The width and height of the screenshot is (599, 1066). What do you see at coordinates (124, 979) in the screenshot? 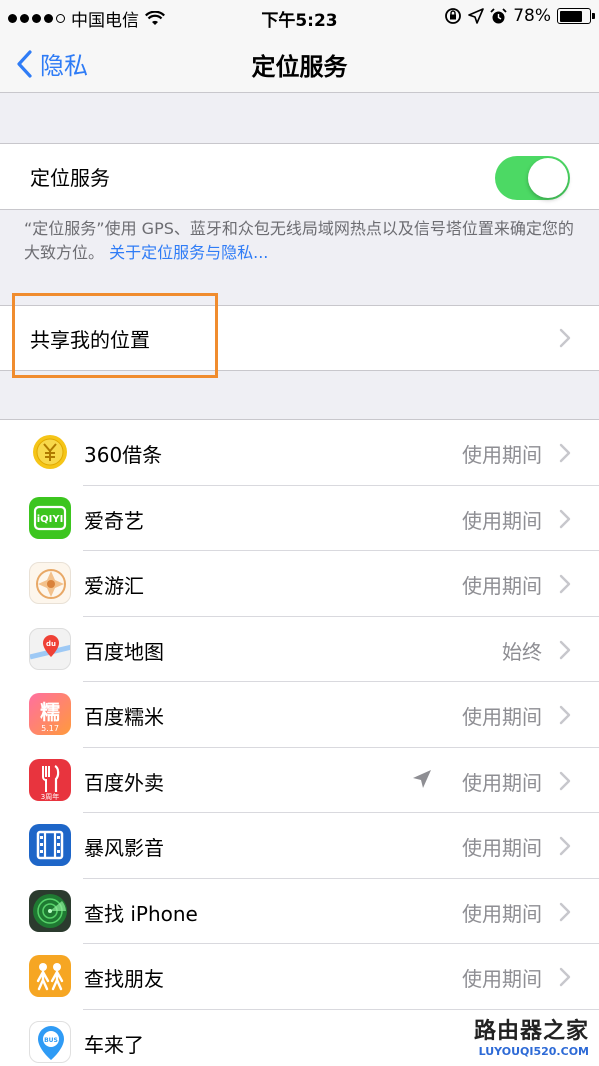
I see `app-name: 查找朋友` at bounding box center [124, 979].